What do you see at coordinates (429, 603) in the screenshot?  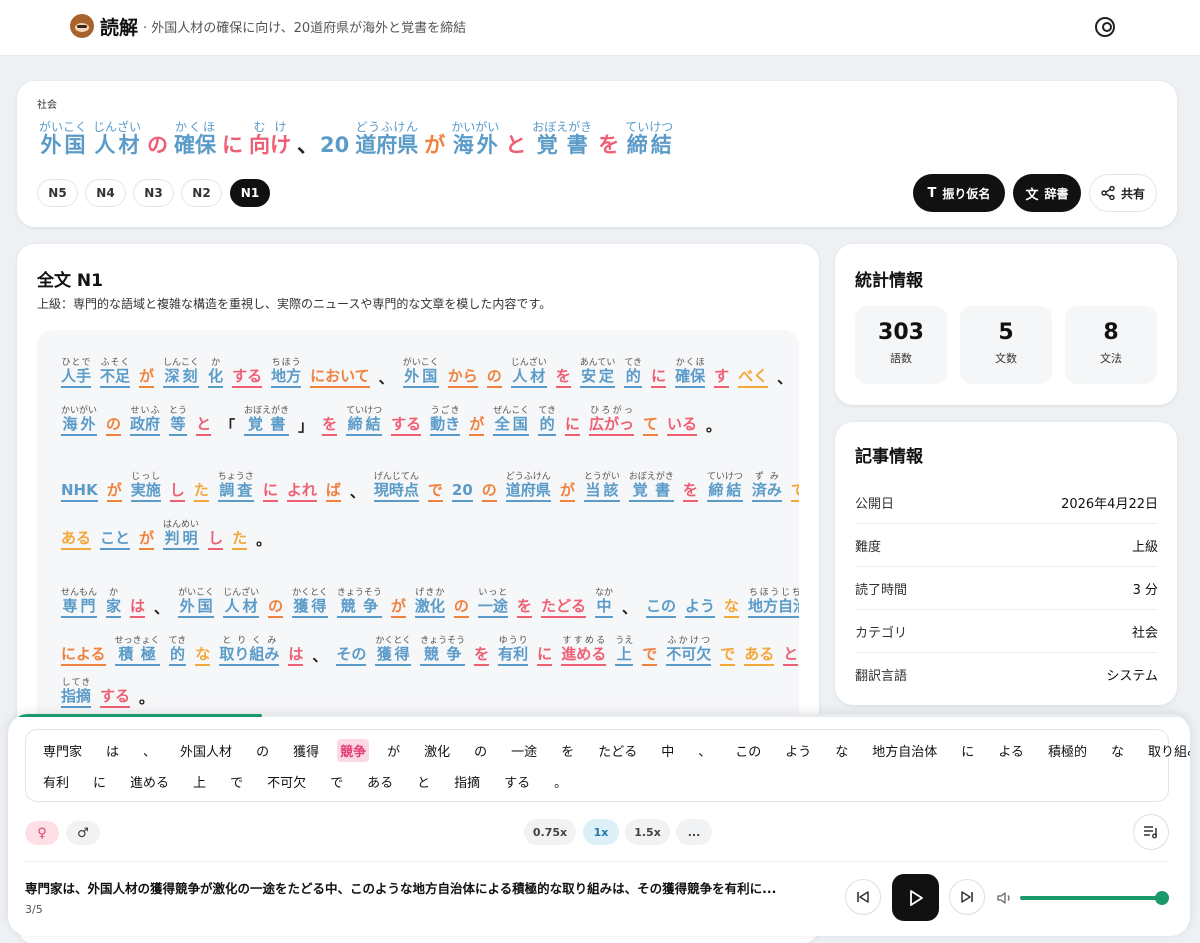 I see `word-token: 激化げきか` at bounding box center [429, 603].